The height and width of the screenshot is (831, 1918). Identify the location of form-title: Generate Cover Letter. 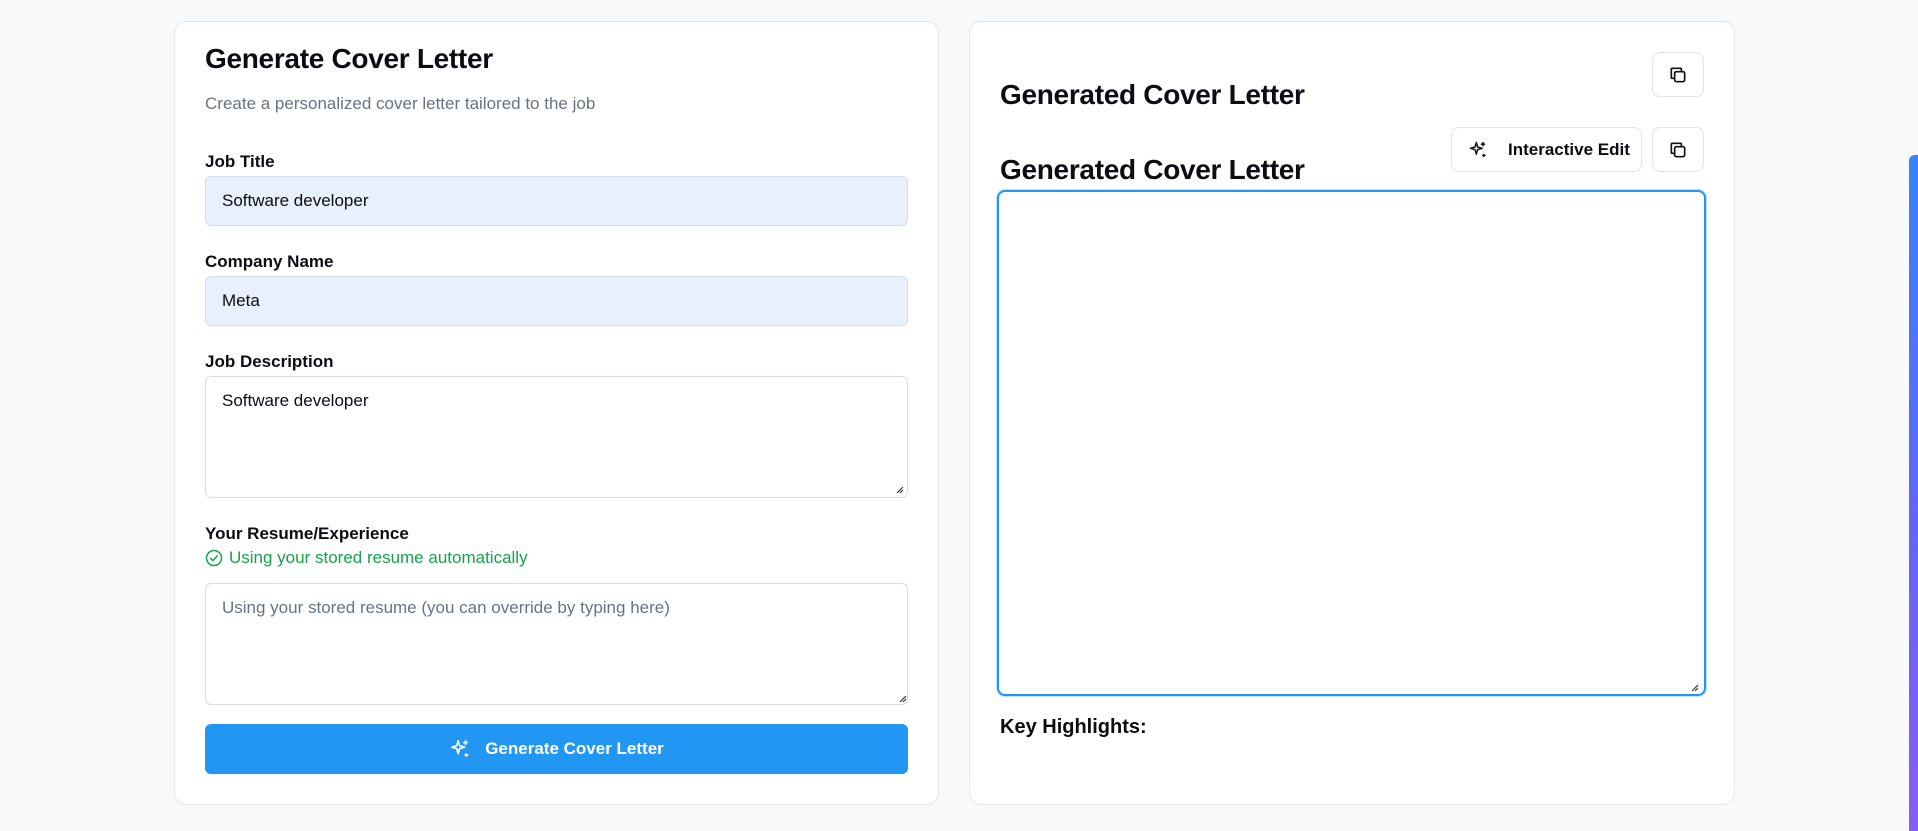
(349, 58).